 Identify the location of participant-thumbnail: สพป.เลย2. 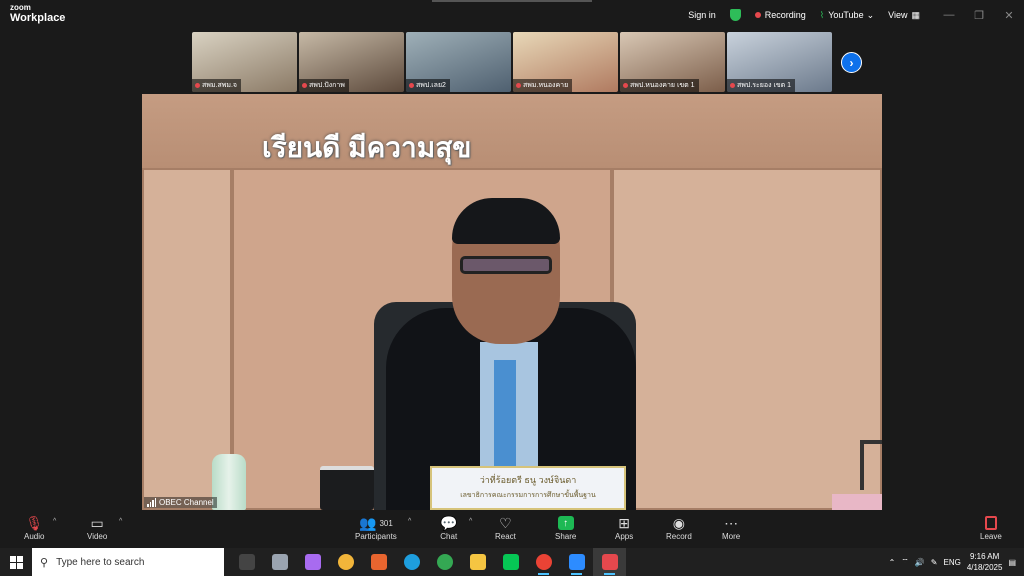
(458, 62).